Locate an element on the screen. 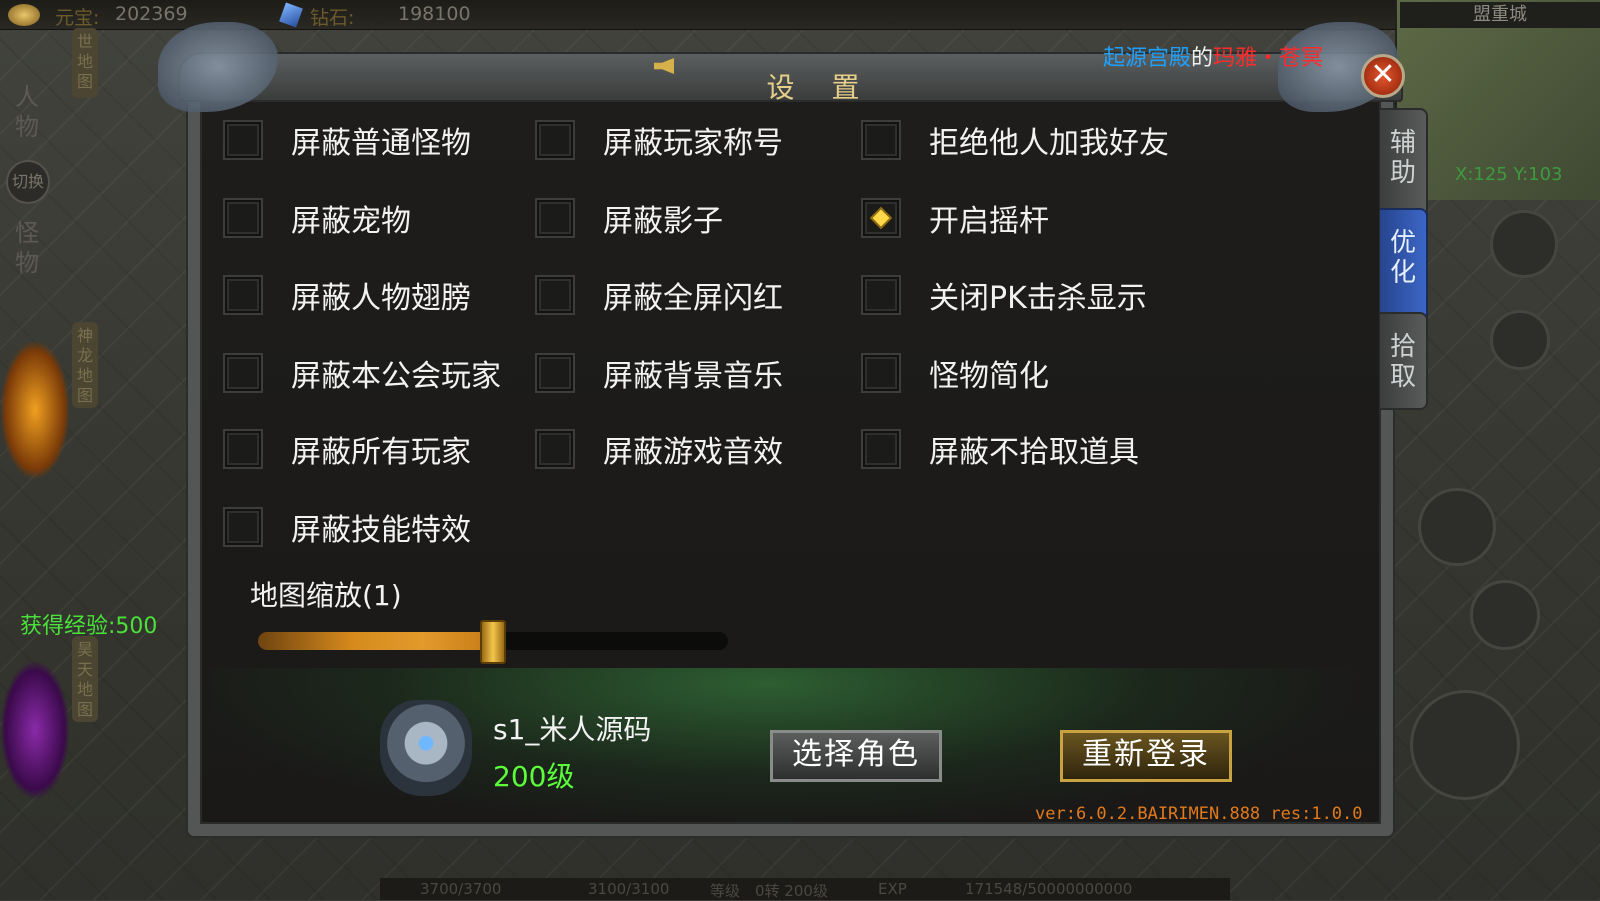  attack-button is located at coordinates (1465, 745).